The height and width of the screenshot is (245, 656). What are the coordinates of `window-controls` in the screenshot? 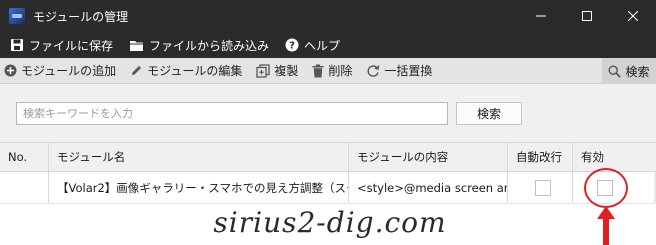 It's located at (587, 16).